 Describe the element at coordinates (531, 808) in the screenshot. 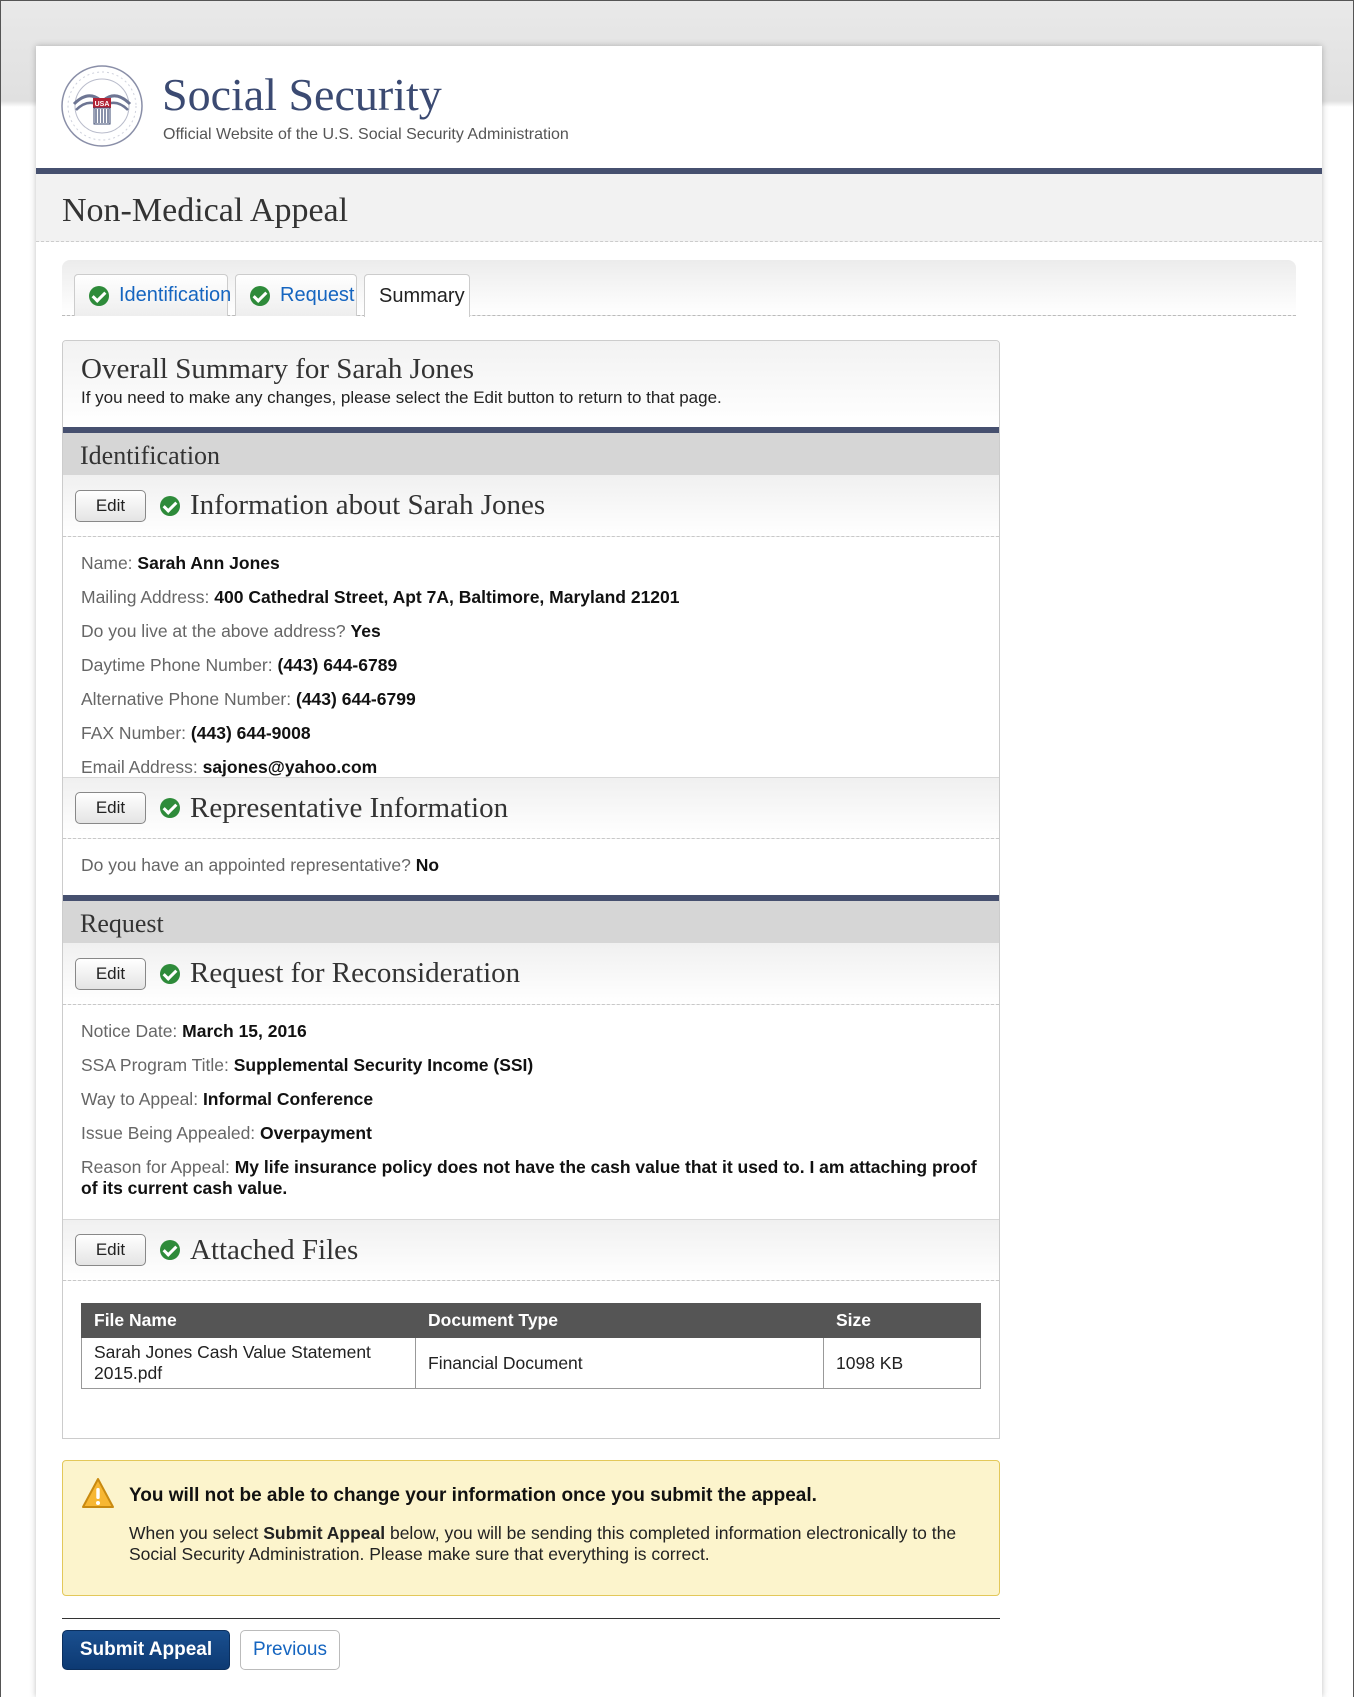

I see `representative-subsection-header: Edit Representative Information` at that location.